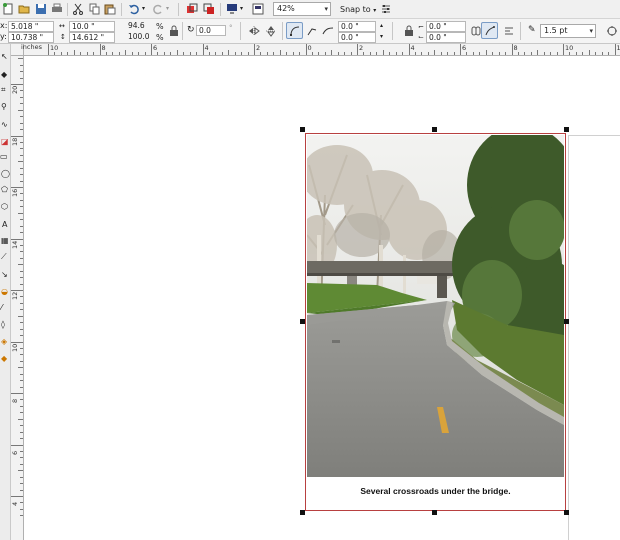 This screenshot has height=540, width=620. I want to click on ellipse-tool-icon: ◯, so click(5, 174).